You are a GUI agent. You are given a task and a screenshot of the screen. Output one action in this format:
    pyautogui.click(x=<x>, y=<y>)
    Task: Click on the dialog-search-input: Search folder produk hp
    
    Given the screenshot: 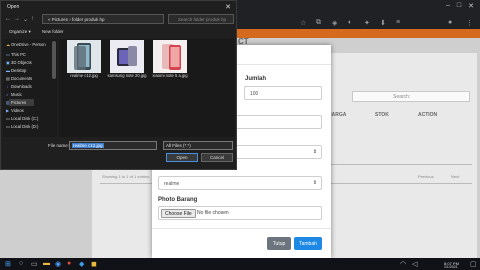 What is the action you would take?
    pyautogui.click(x=201, y=19)
    